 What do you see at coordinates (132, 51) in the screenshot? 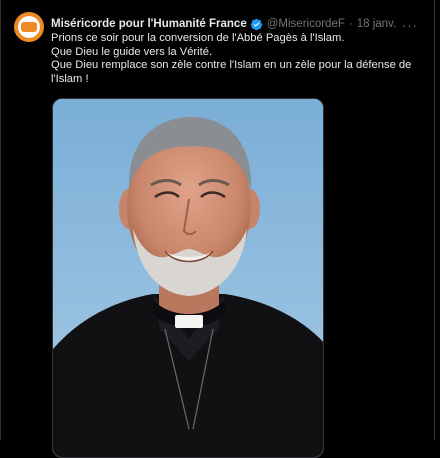
I see `tweet-text-line: Que Dieu le guide vers la Vérité.` at bounding box center [132, 51].